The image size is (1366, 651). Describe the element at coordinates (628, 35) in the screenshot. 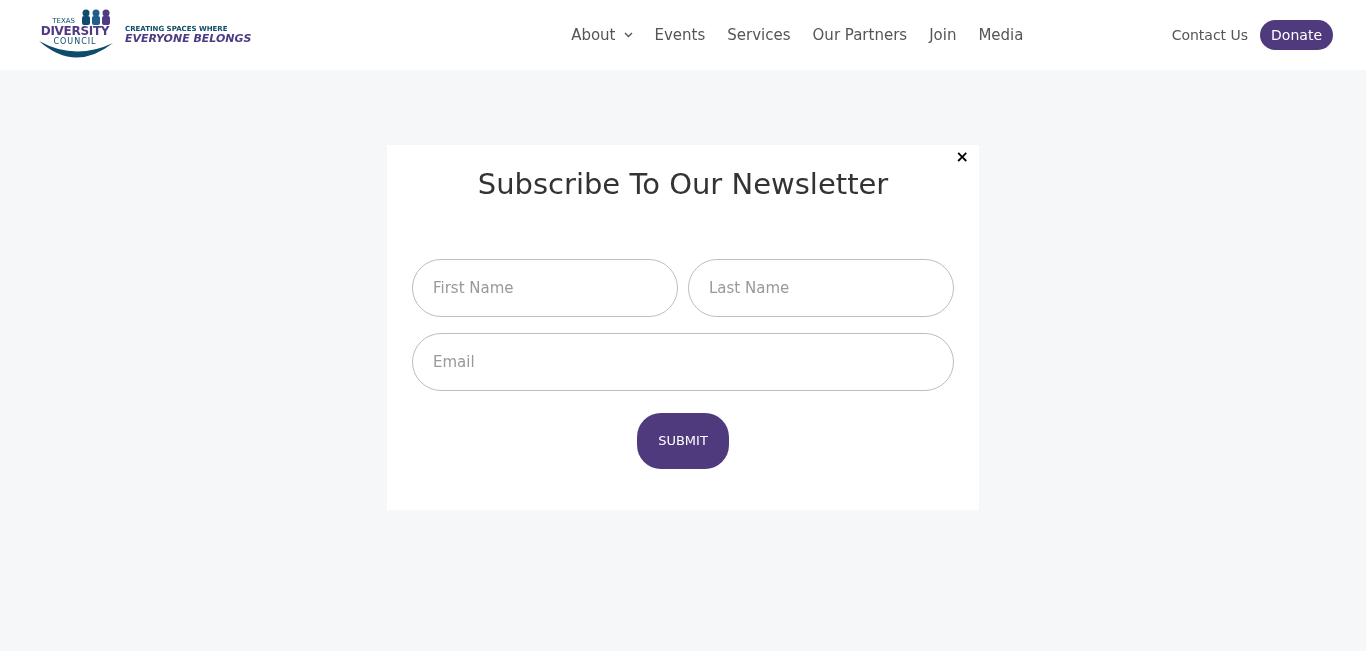

I see `chevron-down-icon` at that location.